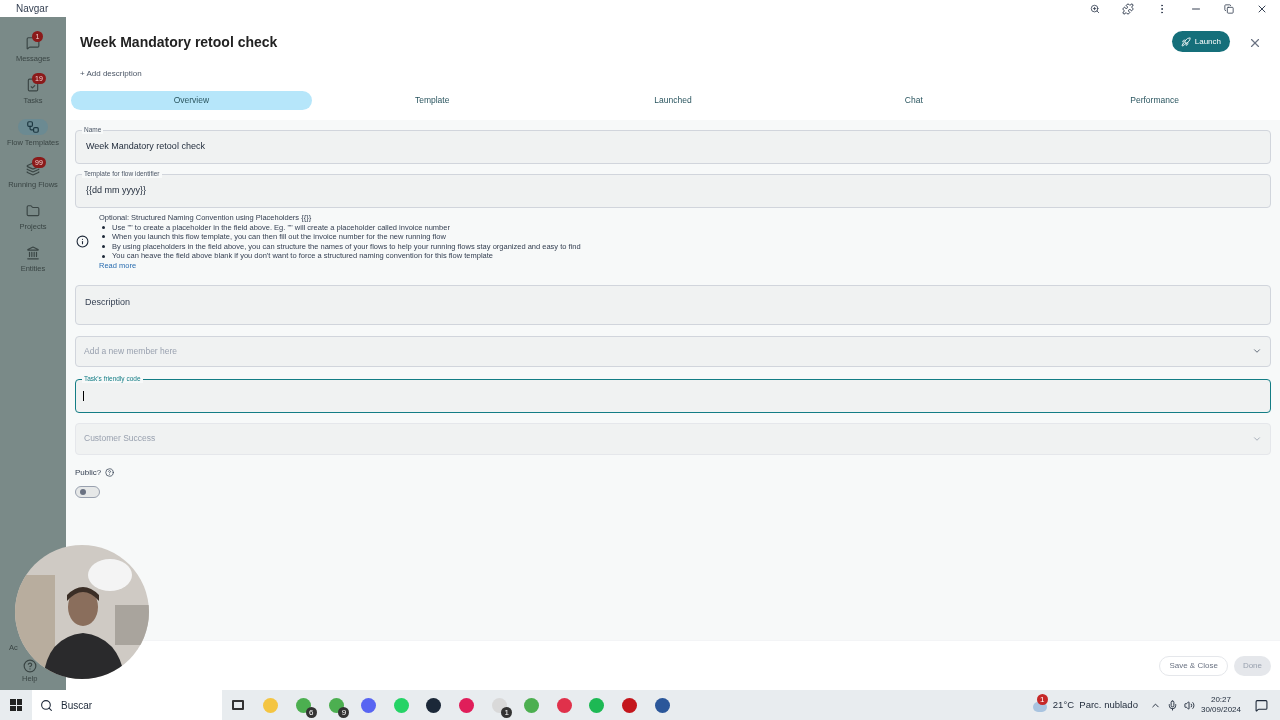  I want to click on page-title: Week Mandatory retool check, so click(179, 42).